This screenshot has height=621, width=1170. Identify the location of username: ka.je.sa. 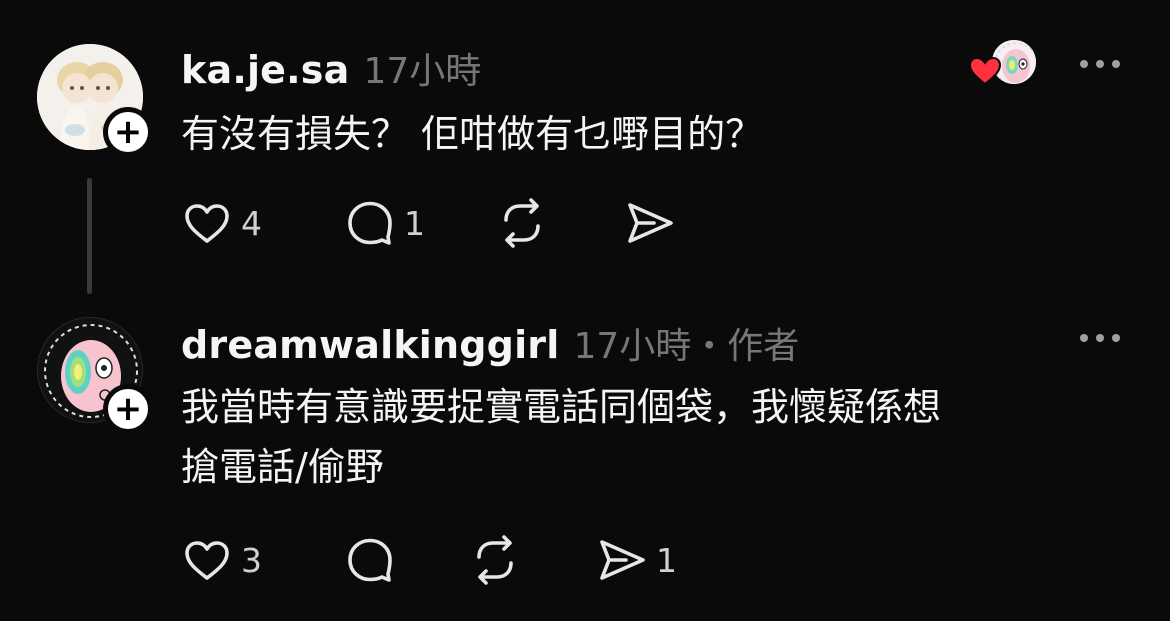
(265, 70).